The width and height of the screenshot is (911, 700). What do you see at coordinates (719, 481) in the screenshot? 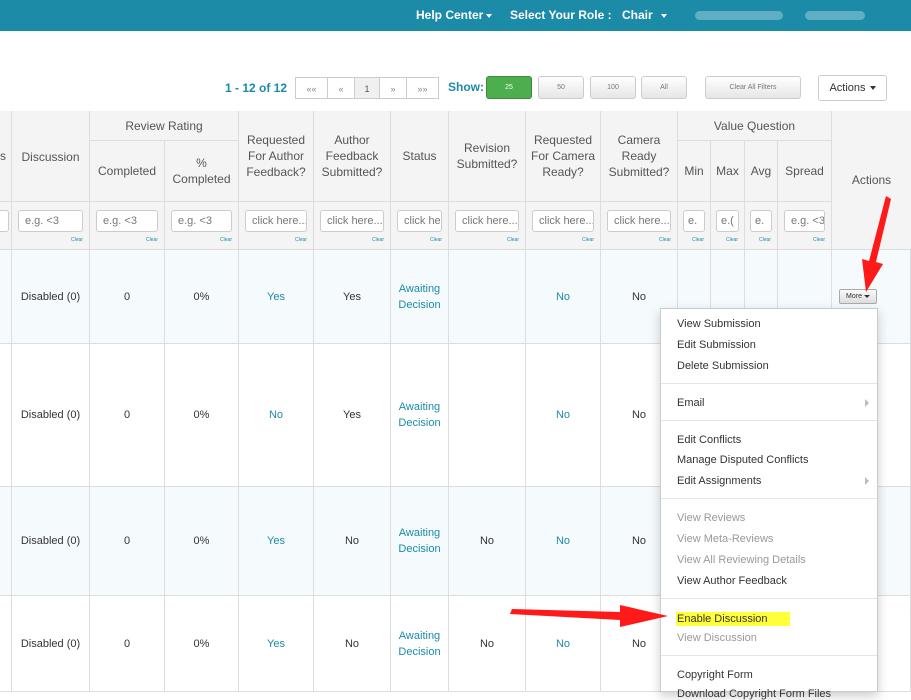
I see `menu-item-edit-assignments: Edit Assignments` at bounding box center [719, 481].